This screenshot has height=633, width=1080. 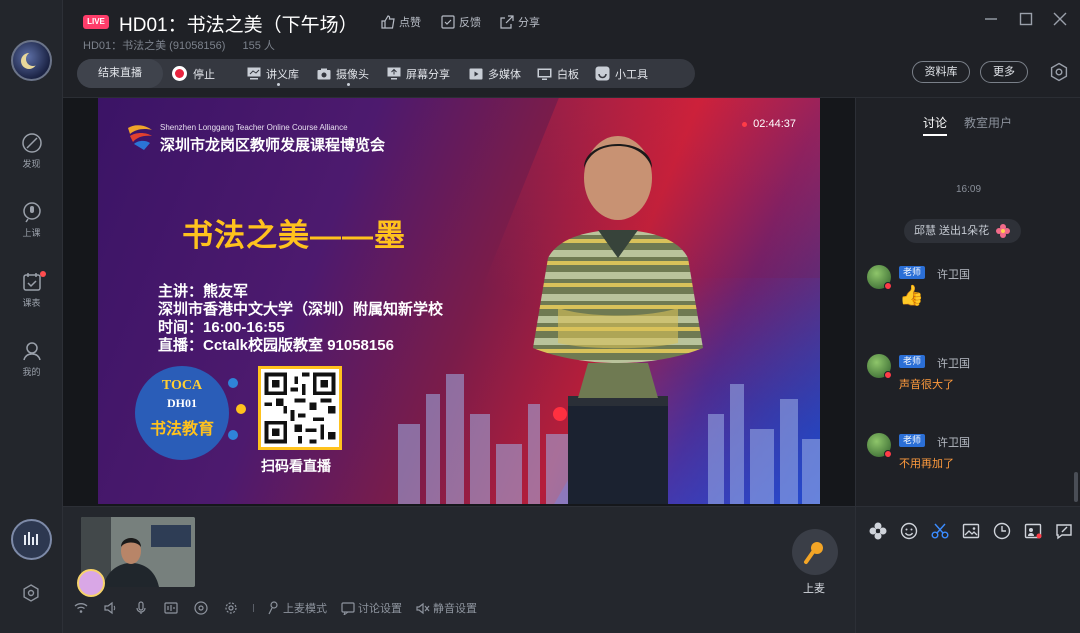 I want to click on materials-button: 资料库, so click(x=941, y=72).